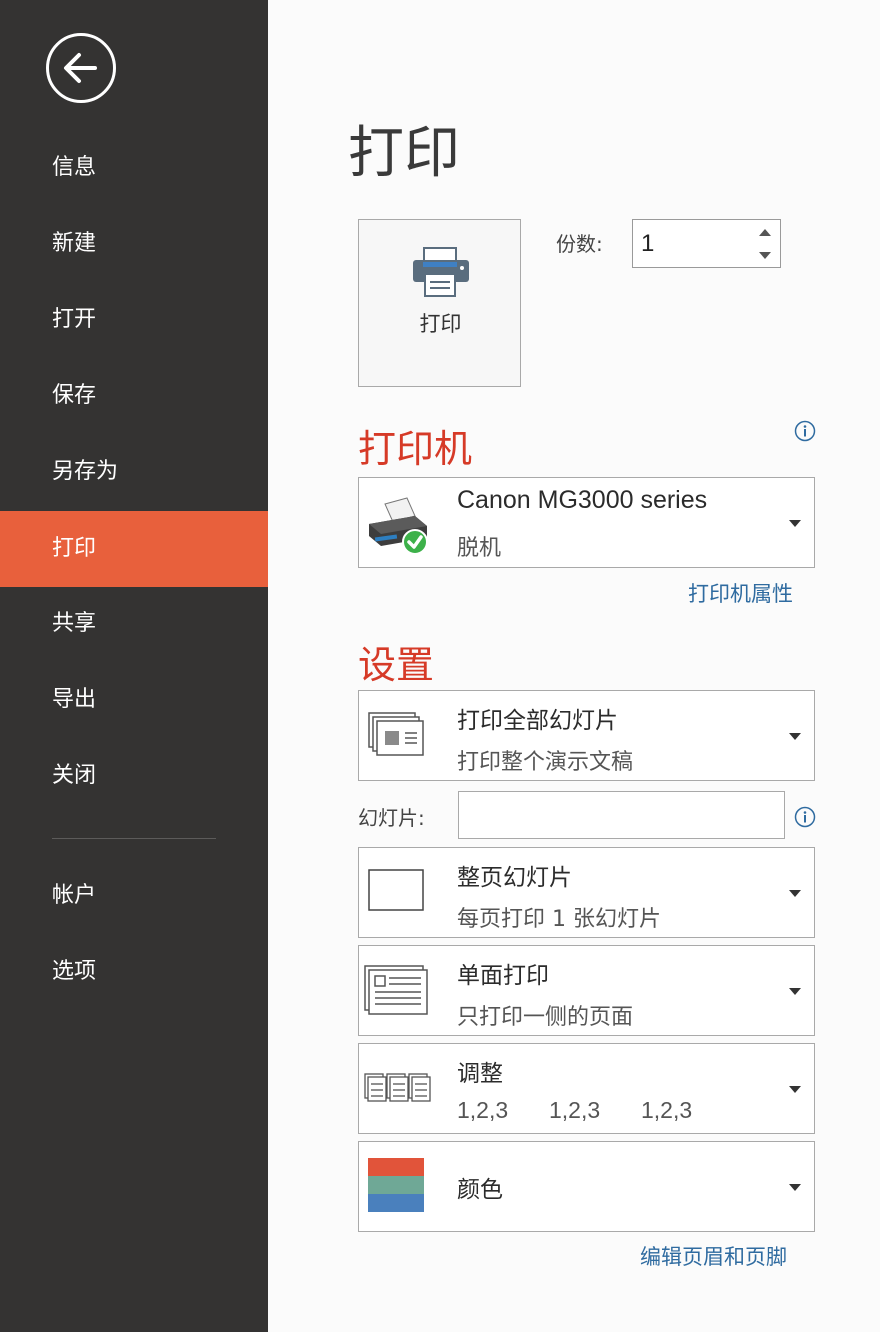 The height and width of the screenshot is (1332, 880). I want to click on copies-label: 份数:, so click(579, 244).